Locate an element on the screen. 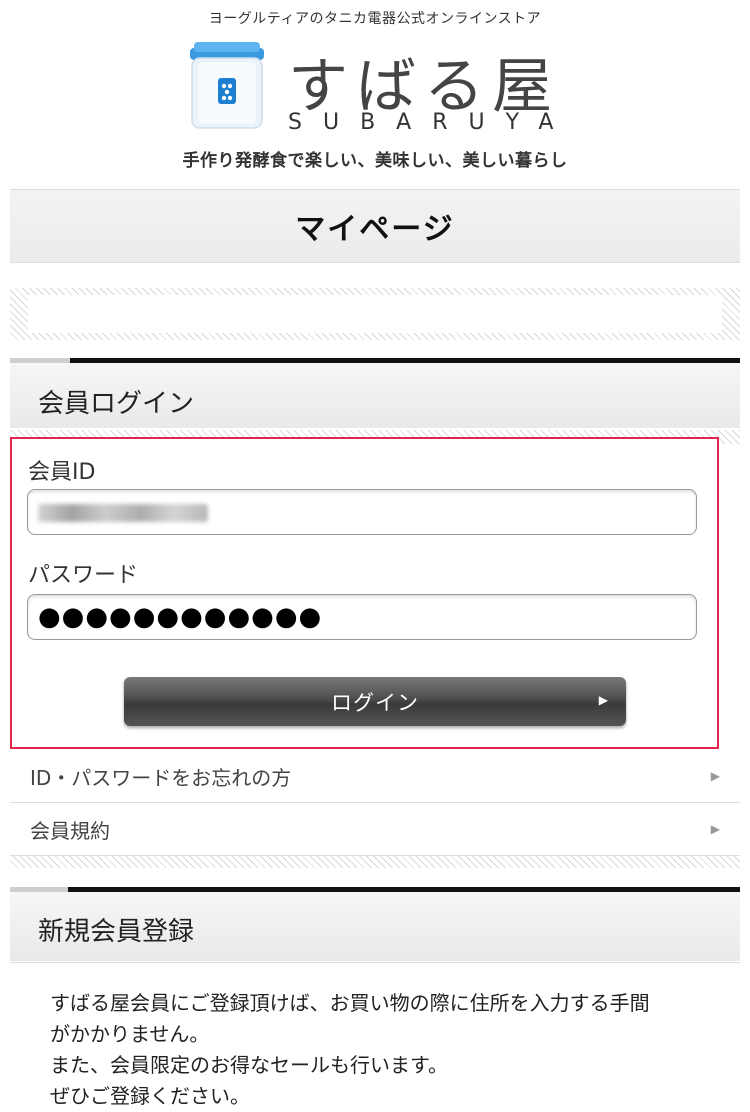  description-line: すばる屋会員にご登録頂けば、お買い物の際に住所を入力する手間 is located at coordinates (350, 1003).